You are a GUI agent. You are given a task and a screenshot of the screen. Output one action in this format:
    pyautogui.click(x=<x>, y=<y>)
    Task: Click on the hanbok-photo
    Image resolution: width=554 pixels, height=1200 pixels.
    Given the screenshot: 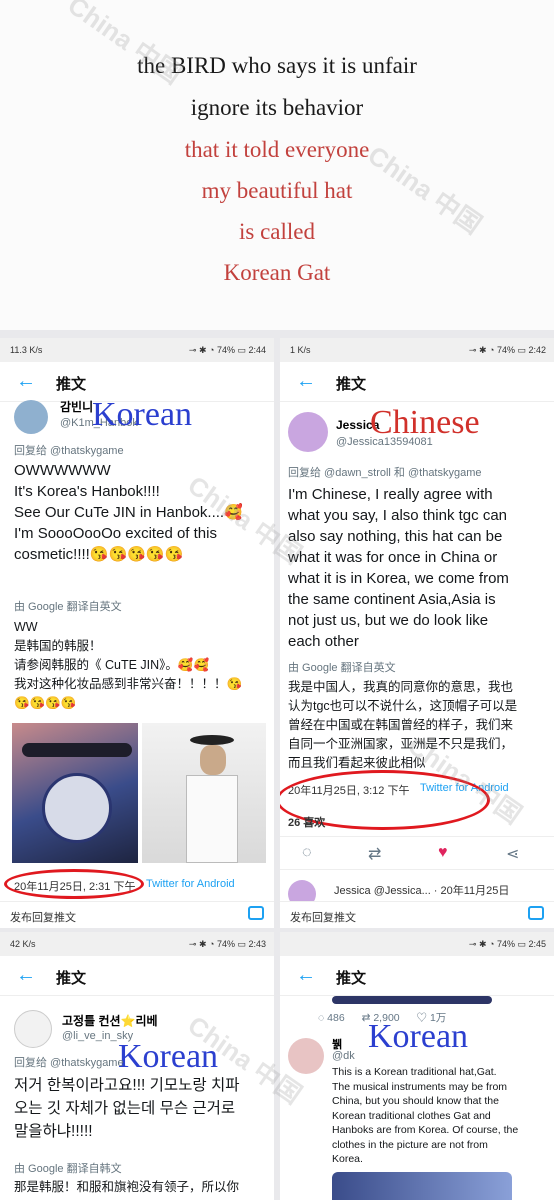 What is the action you would take?
    pyautogui.click(x=204, y=793)
    